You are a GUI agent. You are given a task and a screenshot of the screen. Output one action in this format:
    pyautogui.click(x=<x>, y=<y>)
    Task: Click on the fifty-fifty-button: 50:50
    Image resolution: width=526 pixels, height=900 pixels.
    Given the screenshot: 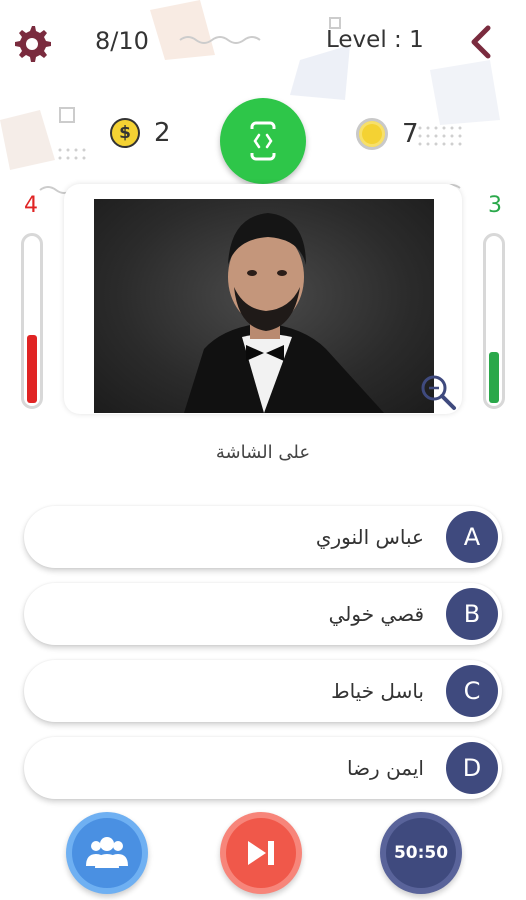 What is the action you would take?
    pyautogui.click(x=421, y=853)
    